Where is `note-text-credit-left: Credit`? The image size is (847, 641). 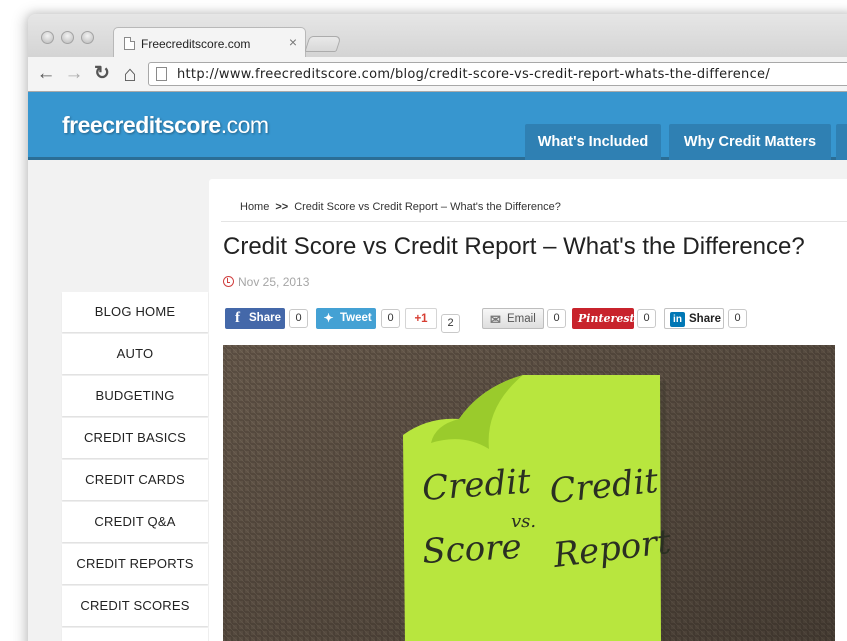 note-text-credit-left: Credit is located at coordinates (477, 485).